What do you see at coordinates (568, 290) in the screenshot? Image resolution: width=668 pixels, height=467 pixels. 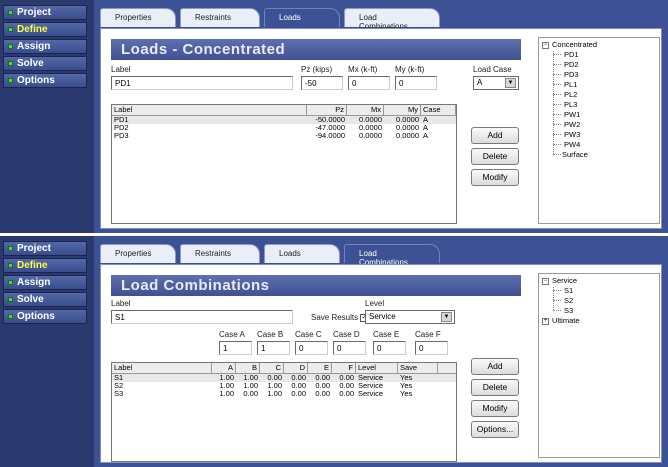 I see `tree-item: S1` at bounding box center [568, 290].